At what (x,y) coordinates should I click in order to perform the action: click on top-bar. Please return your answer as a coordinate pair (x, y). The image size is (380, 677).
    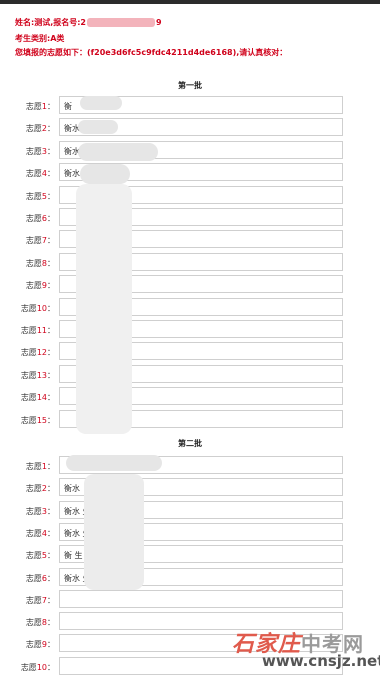
    Looking at the image, I should click on (190, 2).